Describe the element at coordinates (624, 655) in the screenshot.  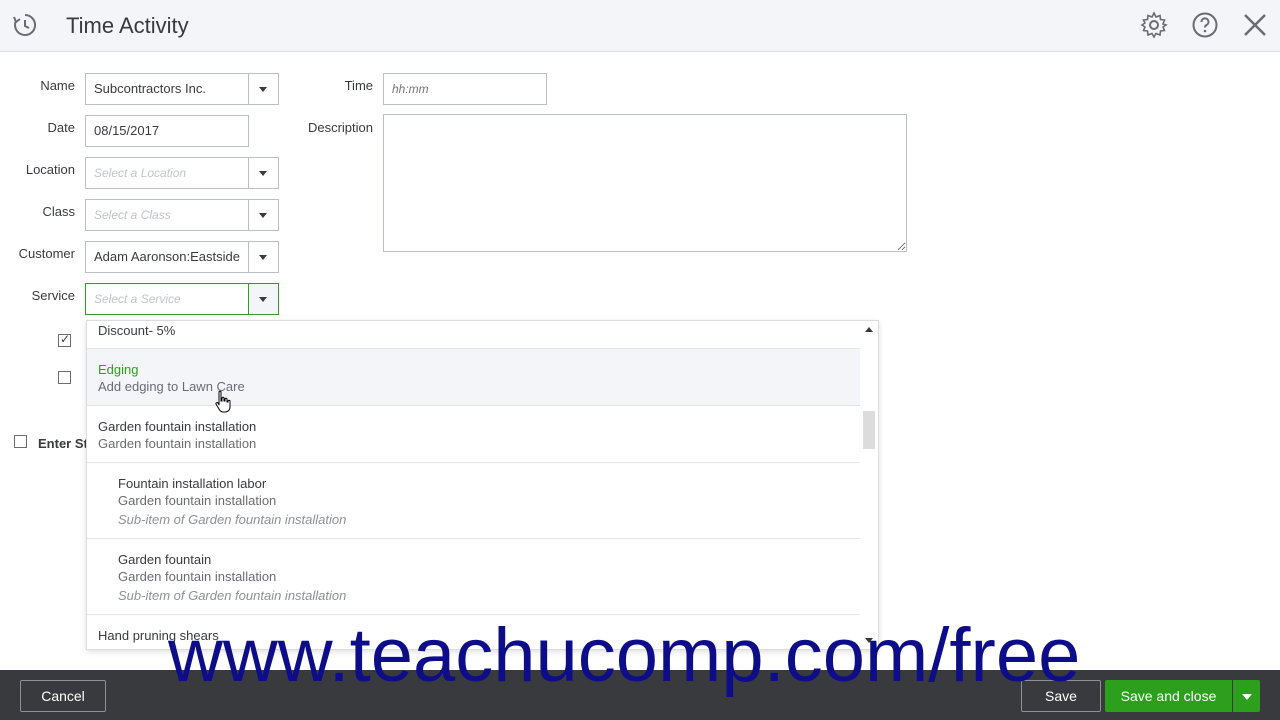
I see `watermark-text: www.teachucomp.com/free` at that location.